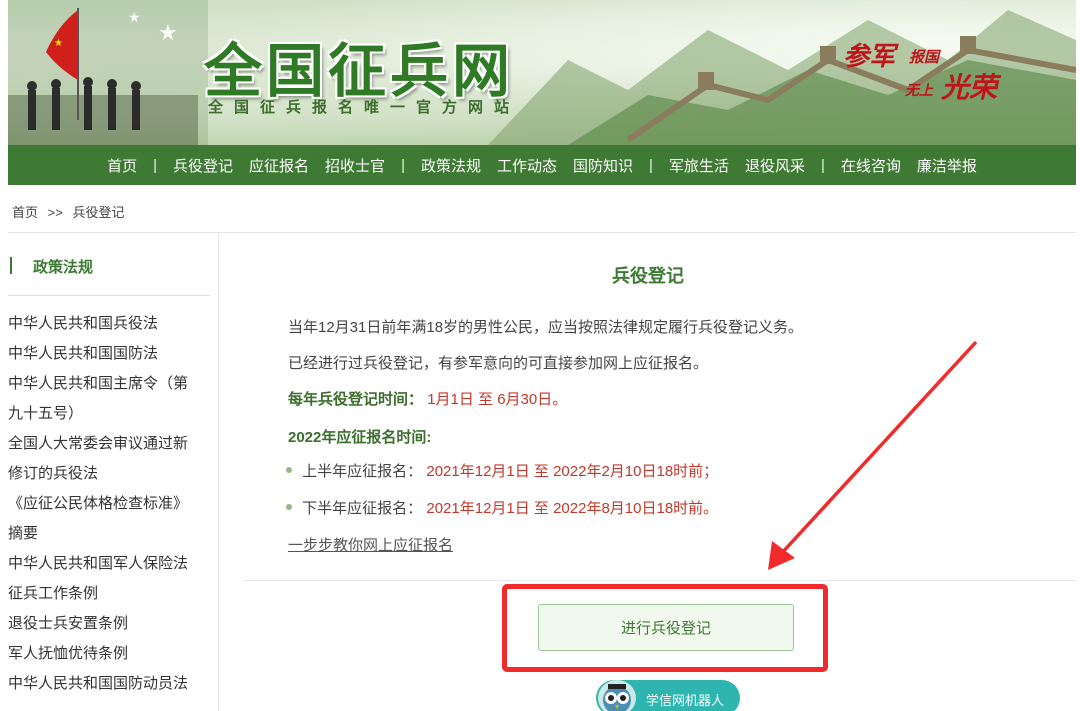 The width and height of the screenshot is (1080, 711). I want to click on list-item: 下半年应征报名： 2021年12月1日 至 2022年8月10日18时前。, so click(502, 507).